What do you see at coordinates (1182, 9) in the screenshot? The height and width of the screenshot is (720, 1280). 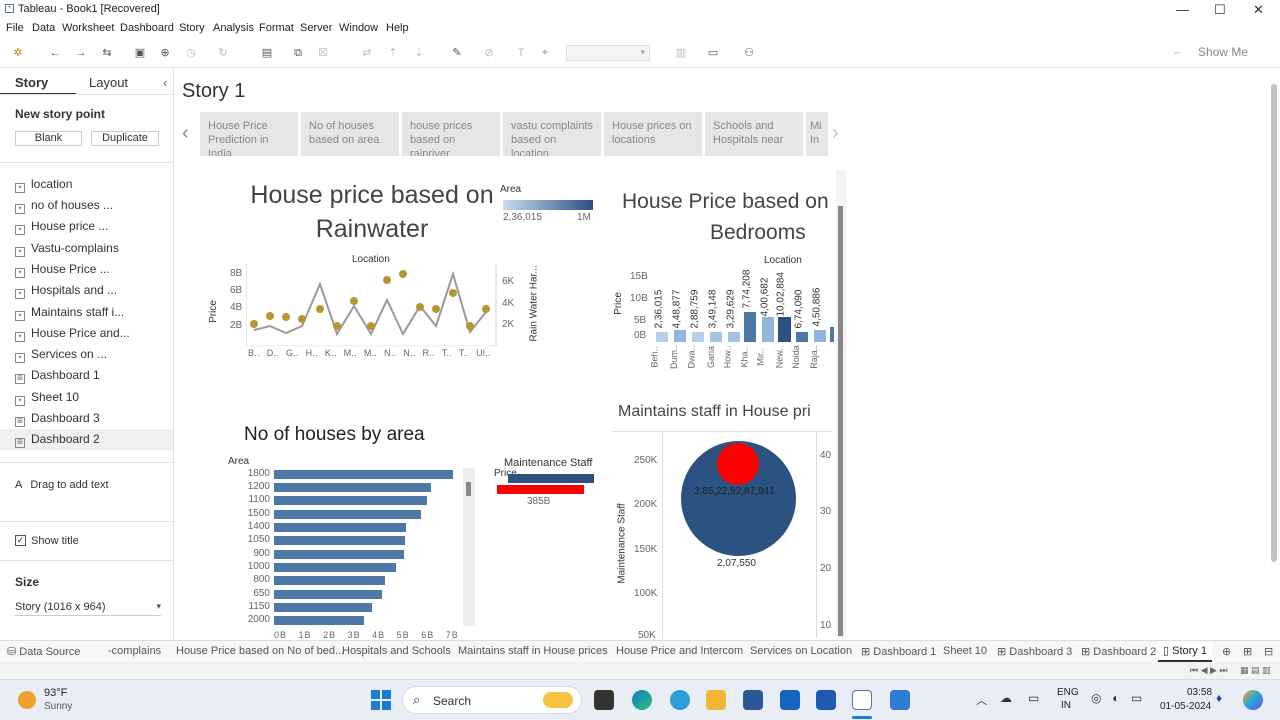 I see `minimize-button: —` at bounding box center [1182, 9].